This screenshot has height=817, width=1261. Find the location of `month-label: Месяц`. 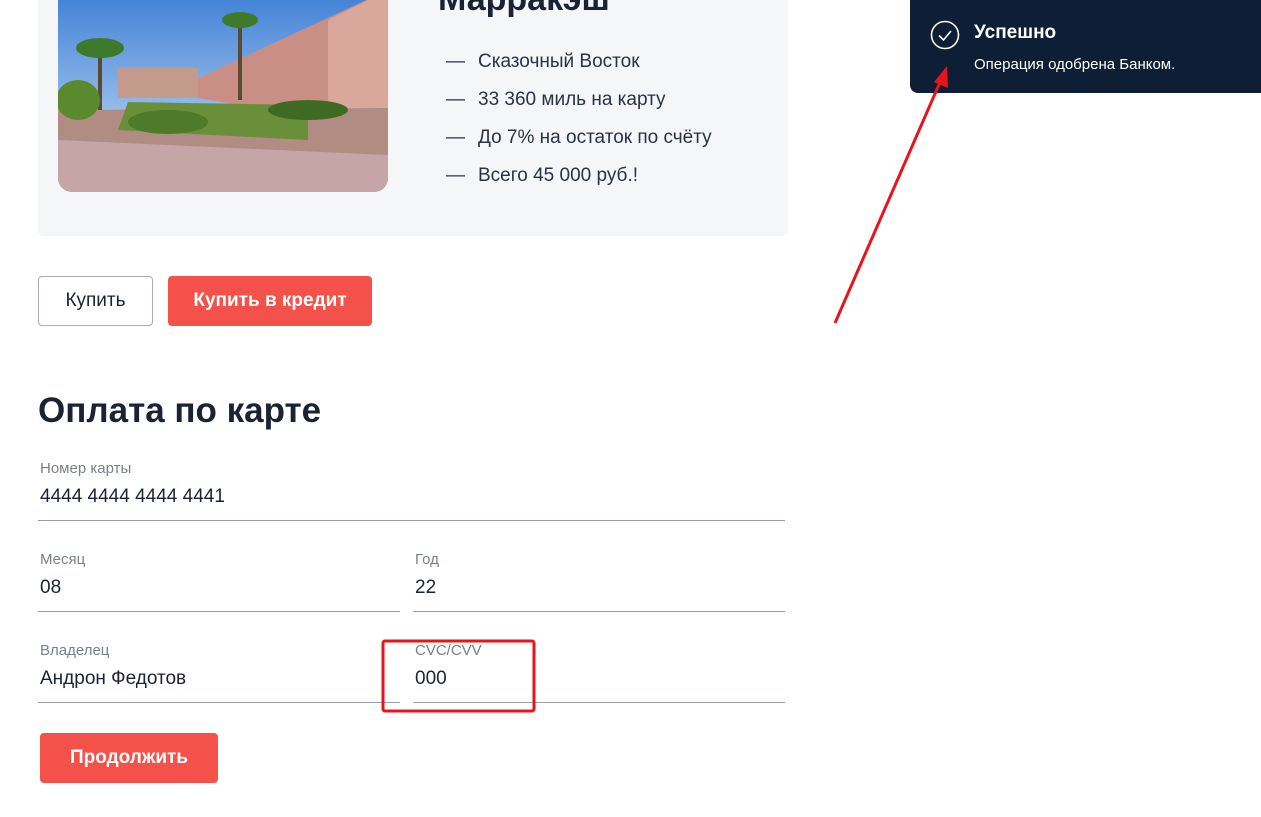

month-label: Месяц is located at coordinates (63, 559).